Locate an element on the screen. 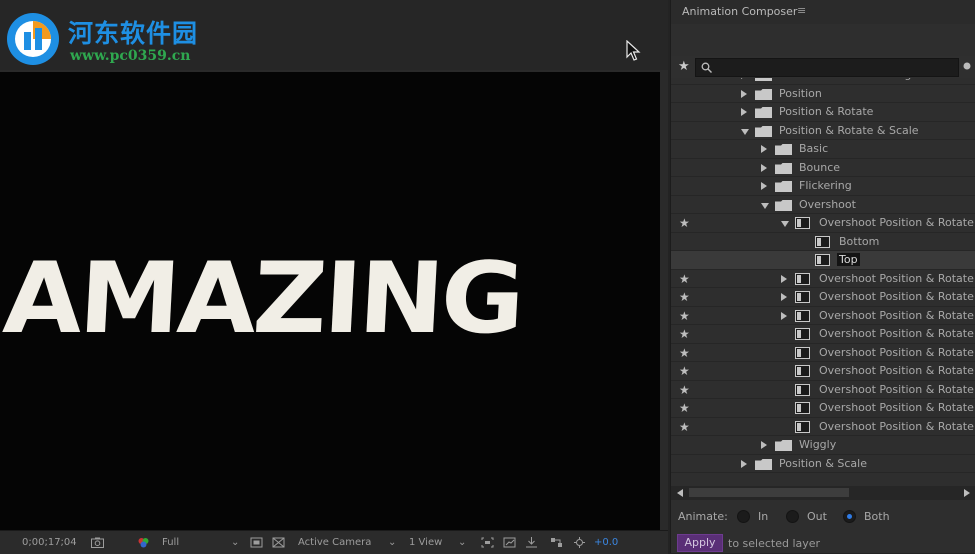 Image resolution: width=975 pixels, height=554 pixels. tree-folder-row: Basic is located at coordinates (823, 149).